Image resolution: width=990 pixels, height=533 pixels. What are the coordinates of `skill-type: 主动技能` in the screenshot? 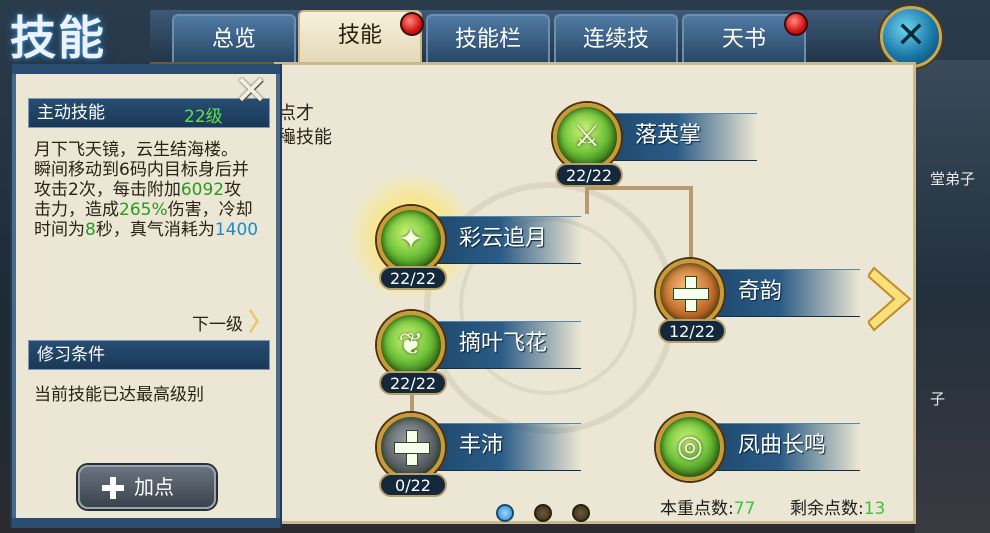 It's located at (71, 113).